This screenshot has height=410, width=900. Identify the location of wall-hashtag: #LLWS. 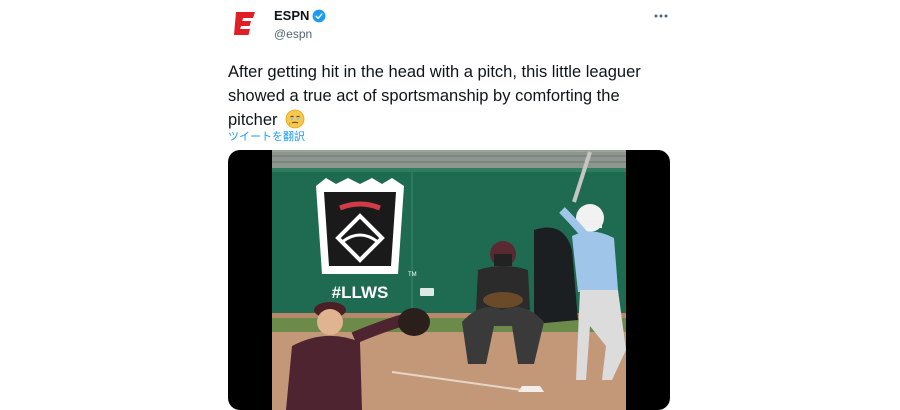
(360, 292).